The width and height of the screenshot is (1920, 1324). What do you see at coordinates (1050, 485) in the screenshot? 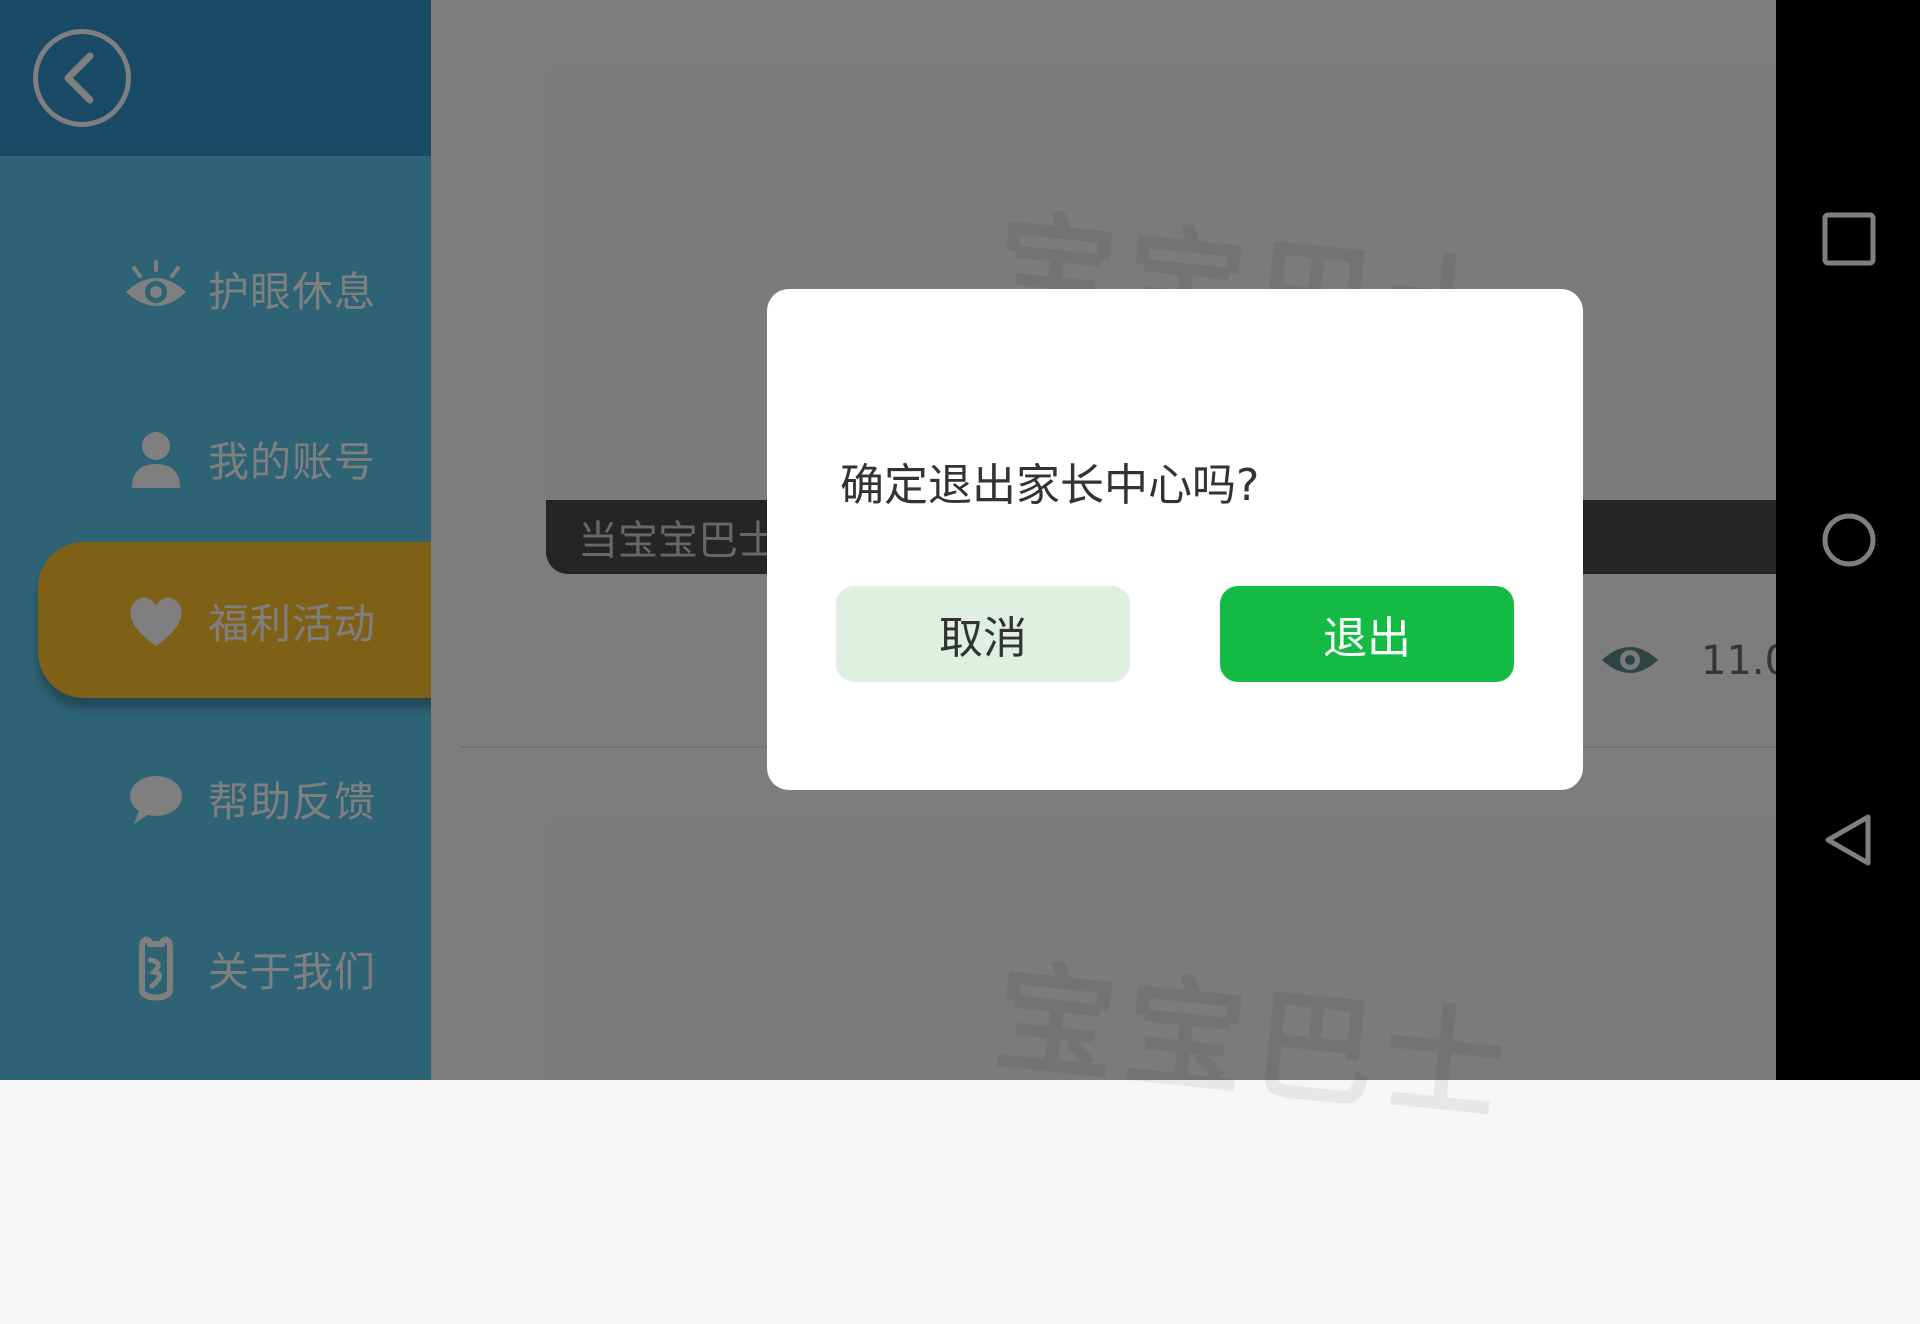
I see `dialog-message: 确定退出家长中心吗?` at bounding box center [1050, 485].